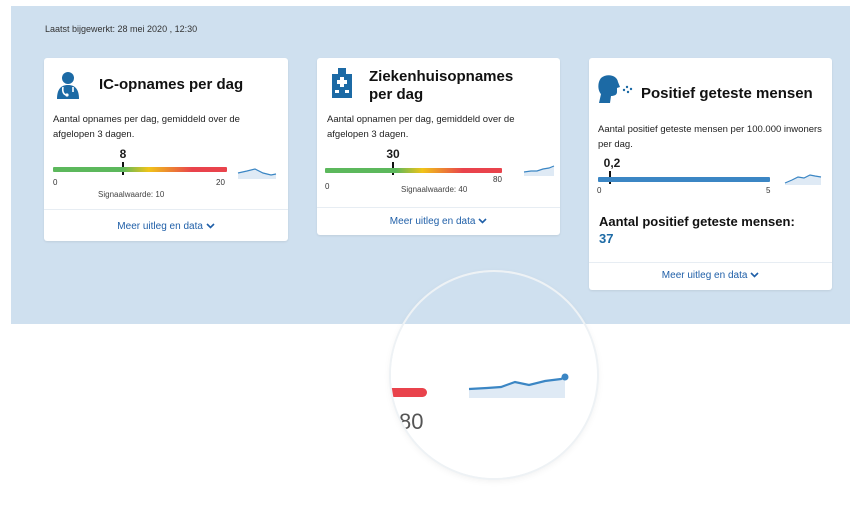 This screenshot has width=850, height=509. Describe the element at coordinates (497, 179) in the screenshot. I see `scale-max: 80` at that location.